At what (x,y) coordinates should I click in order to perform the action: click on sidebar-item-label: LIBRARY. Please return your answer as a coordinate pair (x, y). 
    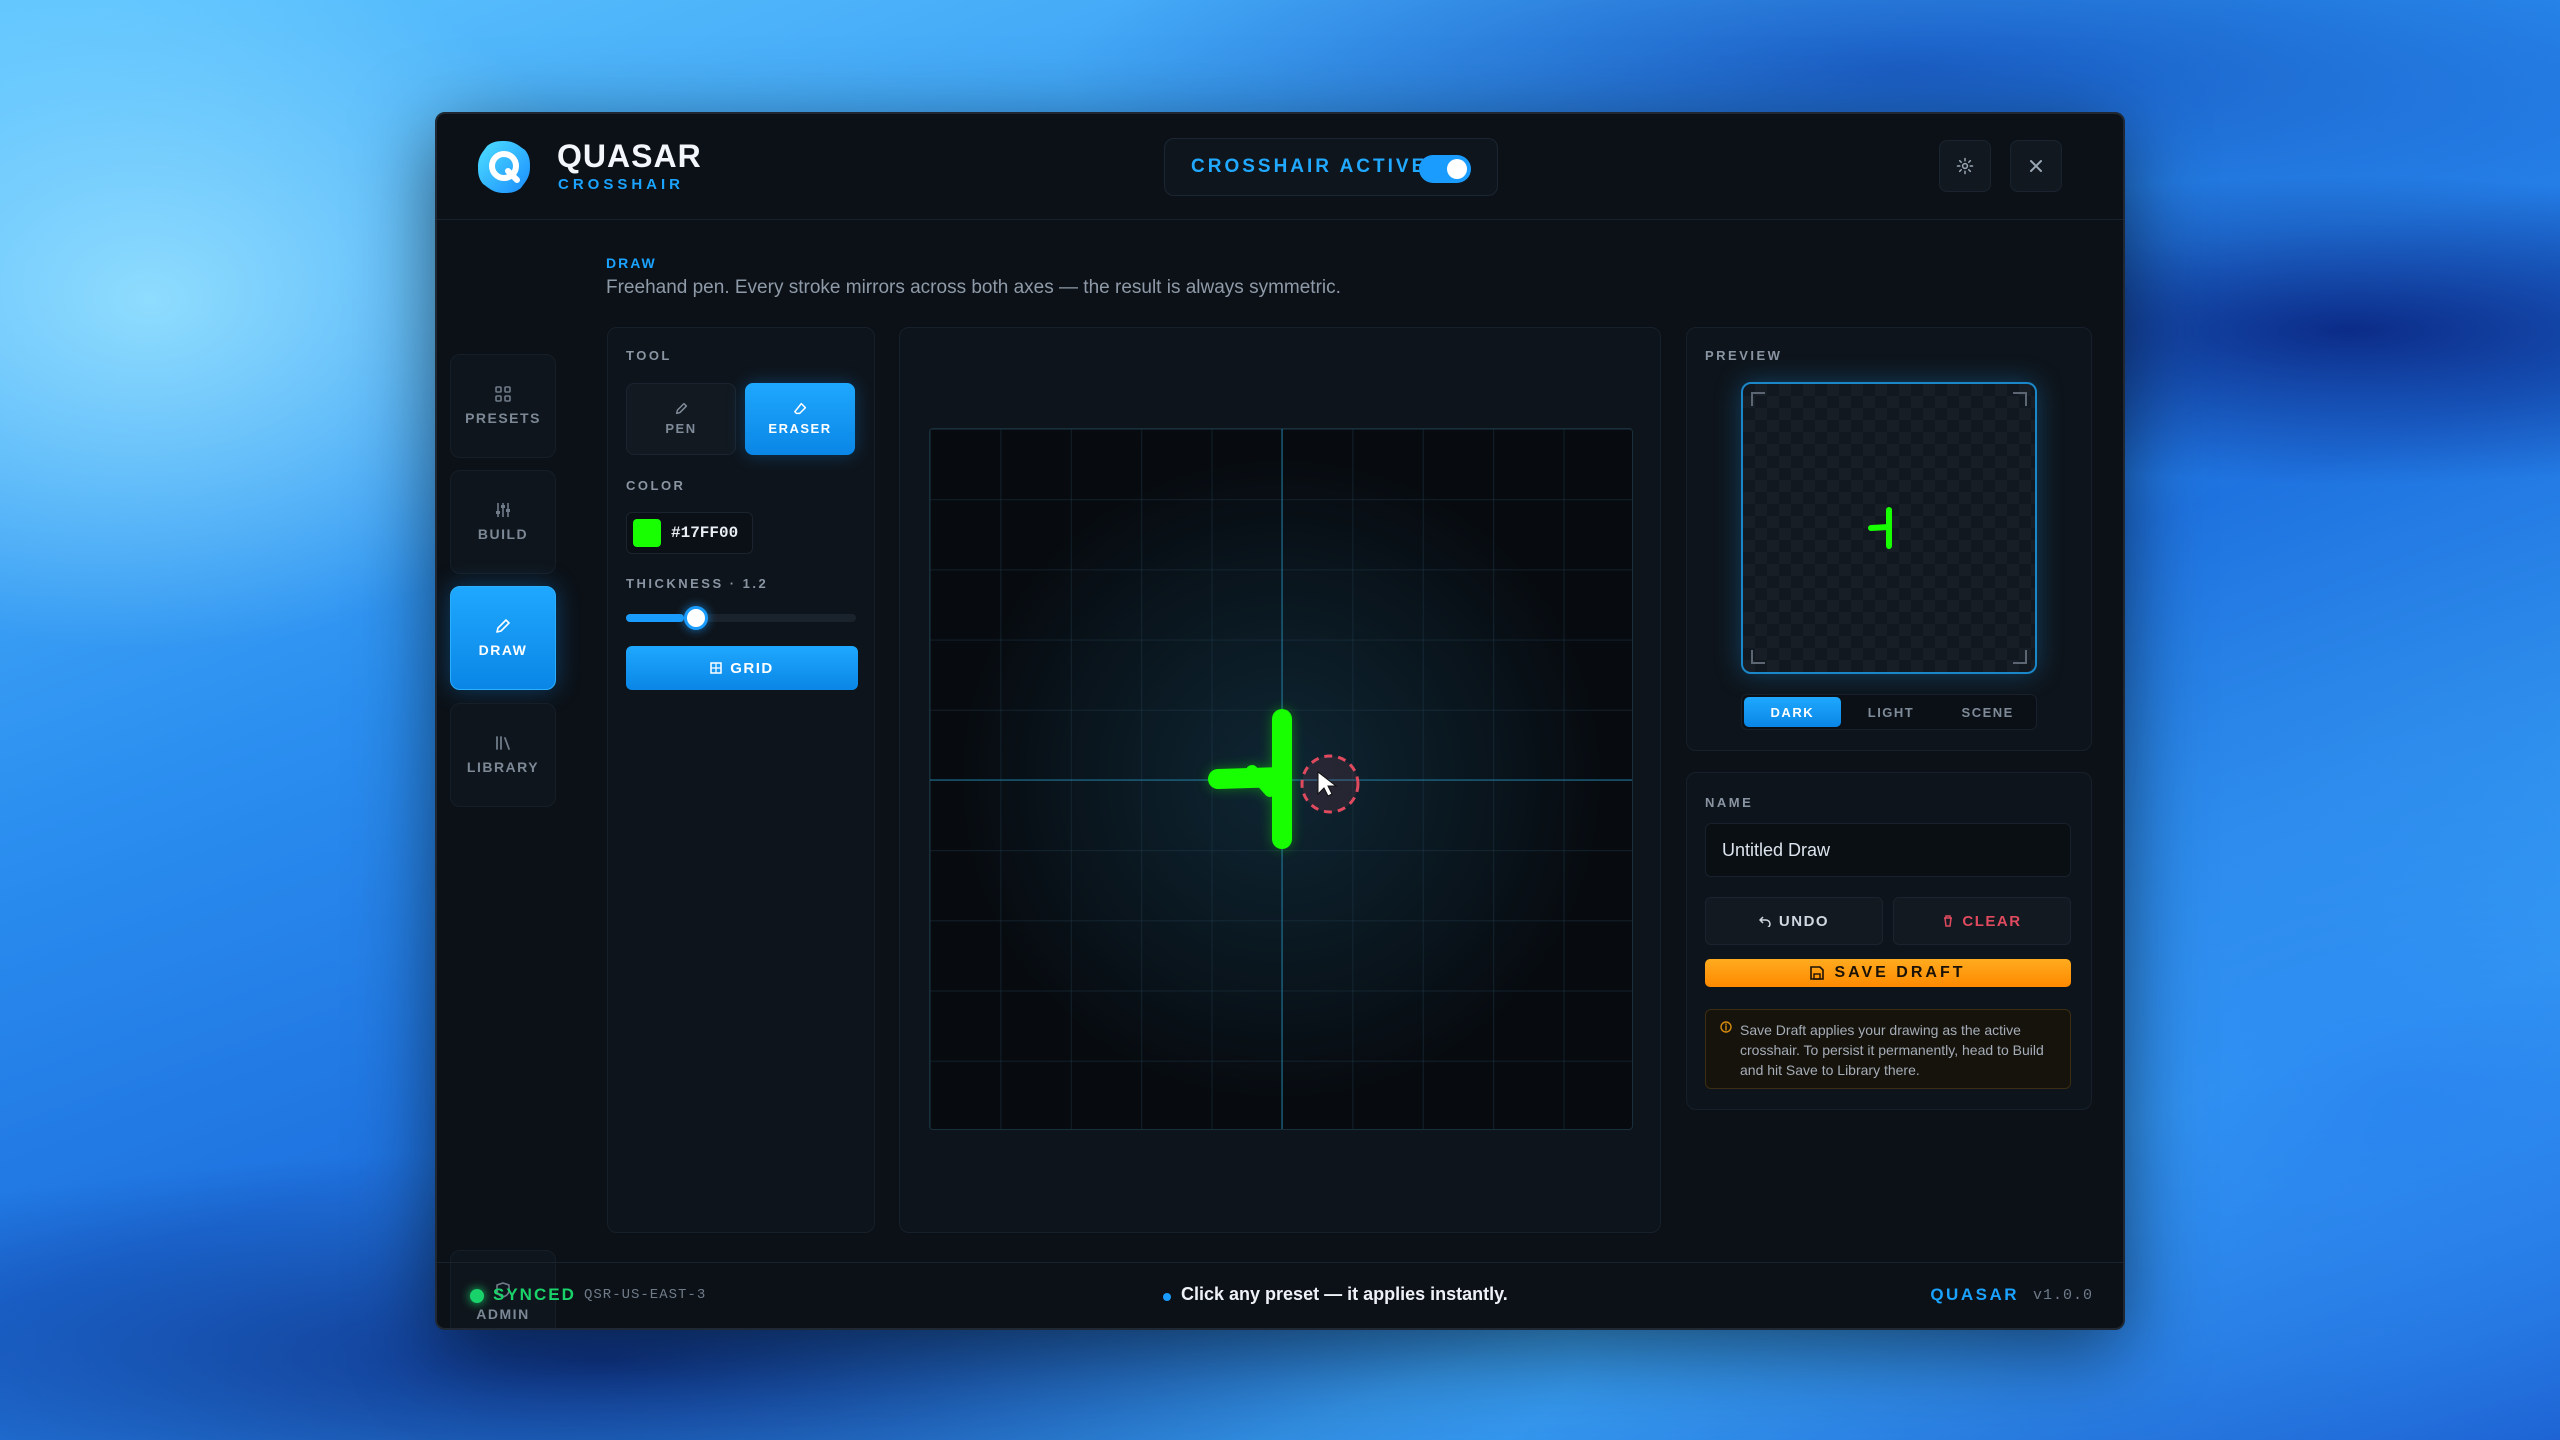
    Looking at the image, I should click on (503, 767).